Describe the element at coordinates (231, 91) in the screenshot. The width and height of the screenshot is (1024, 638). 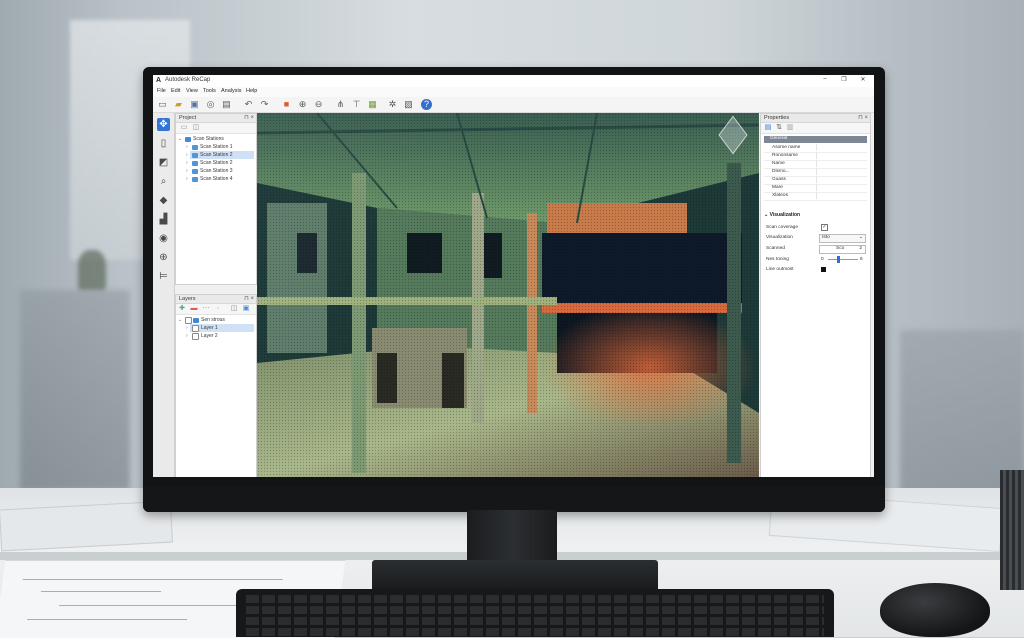
I see `menu-analysis: Analysis` at that location.